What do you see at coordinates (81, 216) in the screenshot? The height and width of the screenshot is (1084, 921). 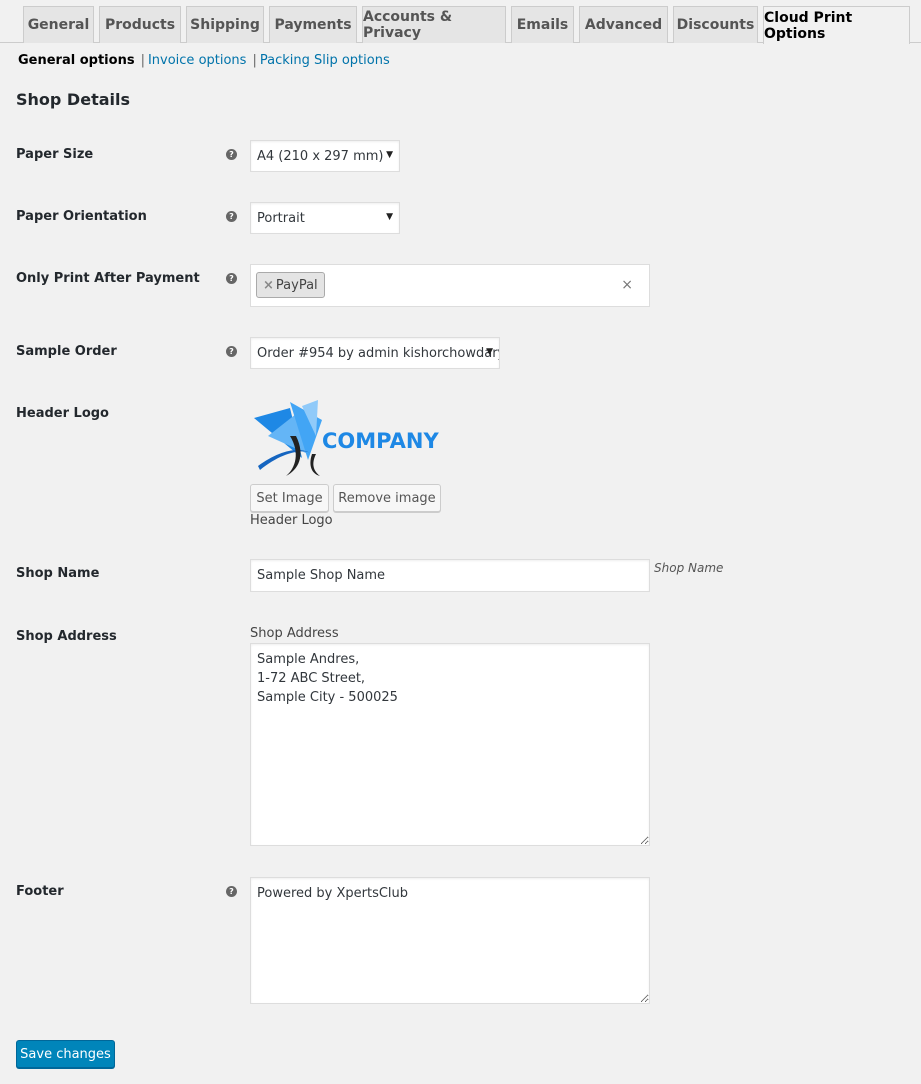 I see `paper-orientation-label: Paper Orientation` at bounding box center [81, 216].